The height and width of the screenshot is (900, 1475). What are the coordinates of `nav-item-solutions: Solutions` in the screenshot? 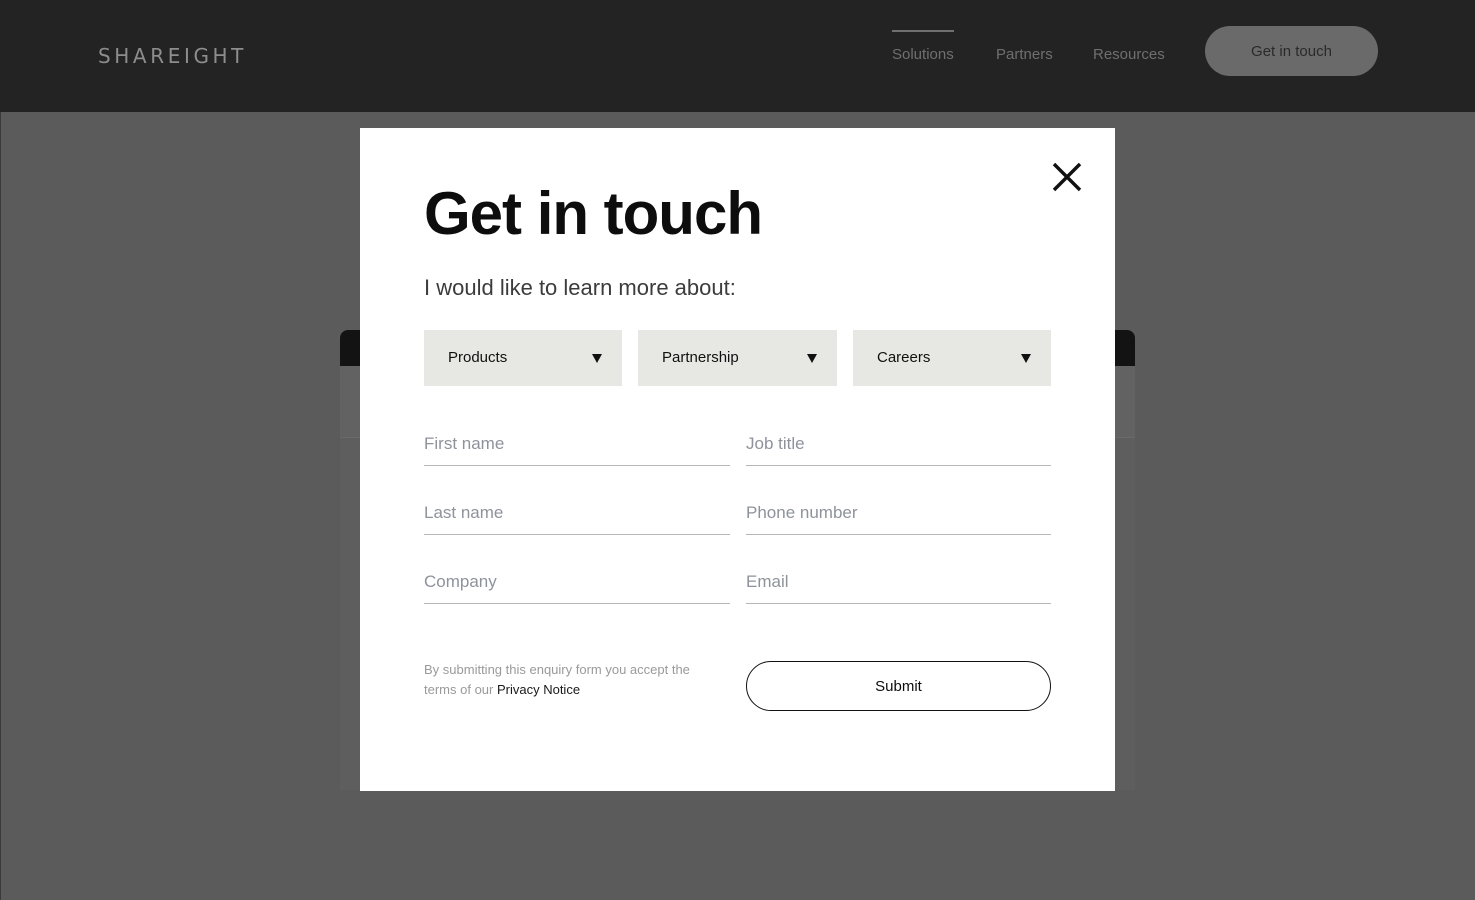 It's located at (923, 46).